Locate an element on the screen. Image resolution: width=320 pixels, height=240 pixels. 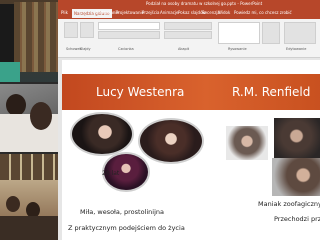
tab-view: Widok is located at coordinates (224, 12).